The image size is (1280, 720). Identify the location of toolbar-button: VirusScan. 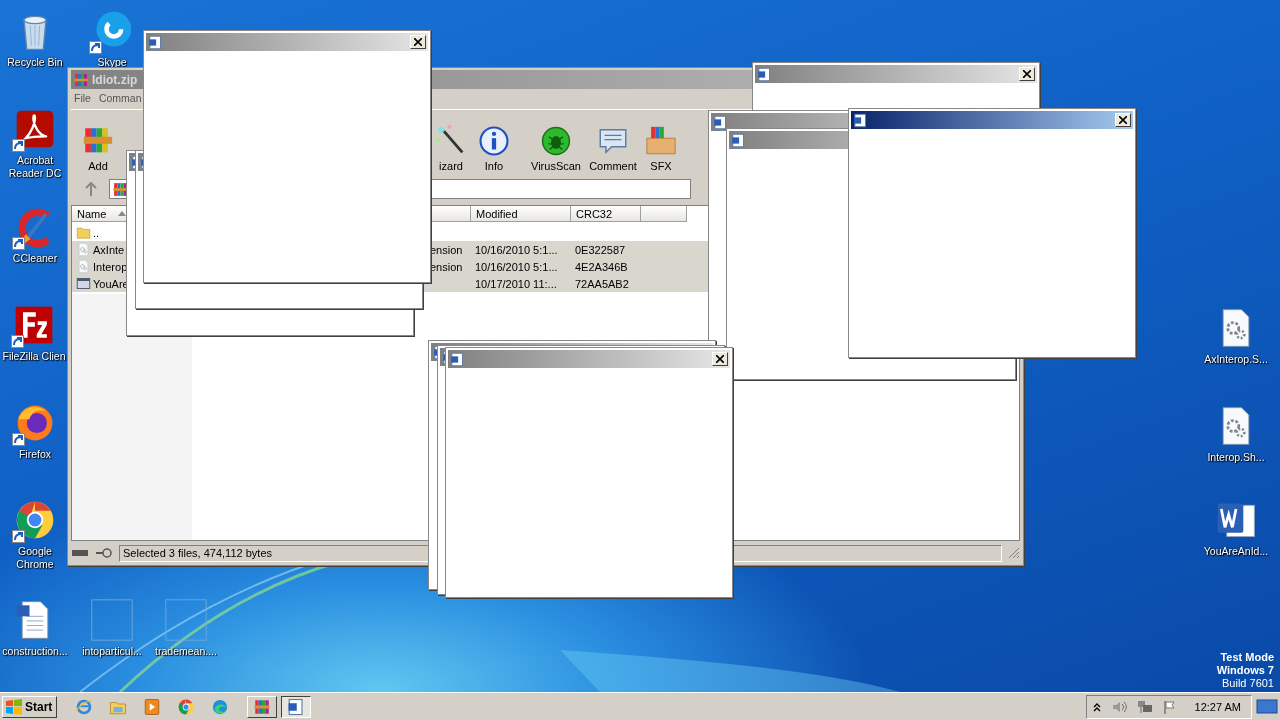
(556, 144).